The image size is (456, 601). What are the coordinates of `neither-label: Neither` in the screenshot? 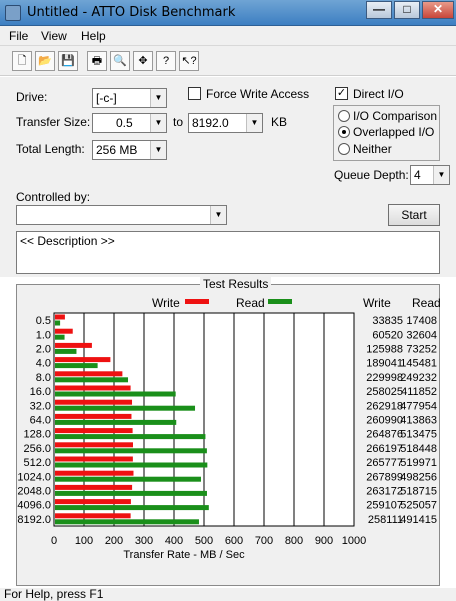 It's located at (372, 149).